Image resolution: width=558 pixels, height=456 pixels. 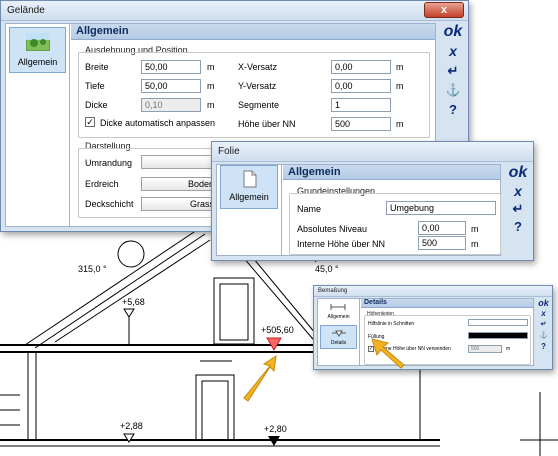 I want to click on xversatz-input: 0,00, so click(x=361, y=67).